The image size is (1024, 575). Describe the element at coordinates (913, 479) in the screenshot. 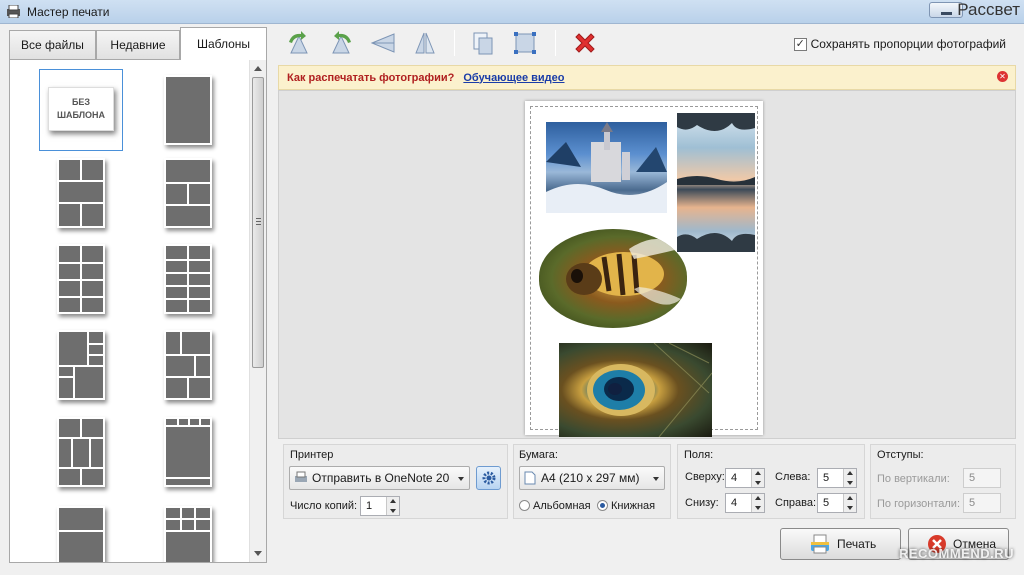

I see `spacing-vertical-label: По вертикали:` at that location.